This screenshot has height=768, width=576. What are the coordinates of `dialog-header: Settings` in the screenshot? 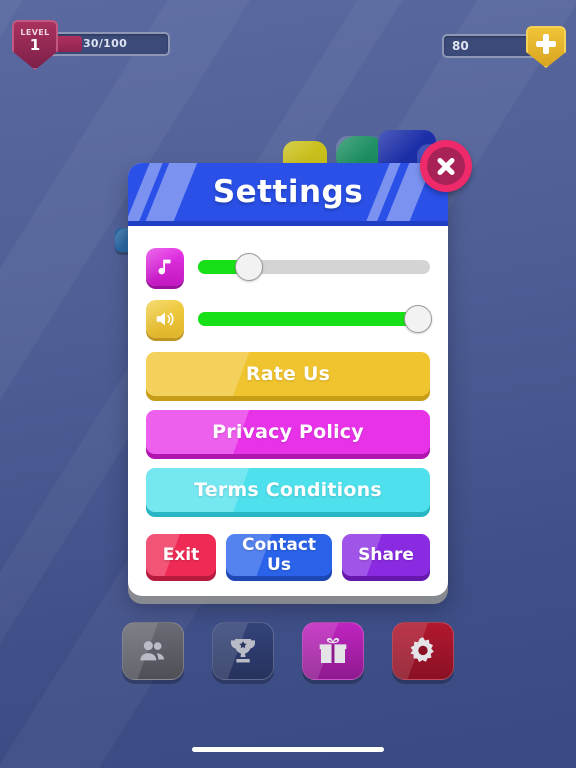 It's located at (288, 192).